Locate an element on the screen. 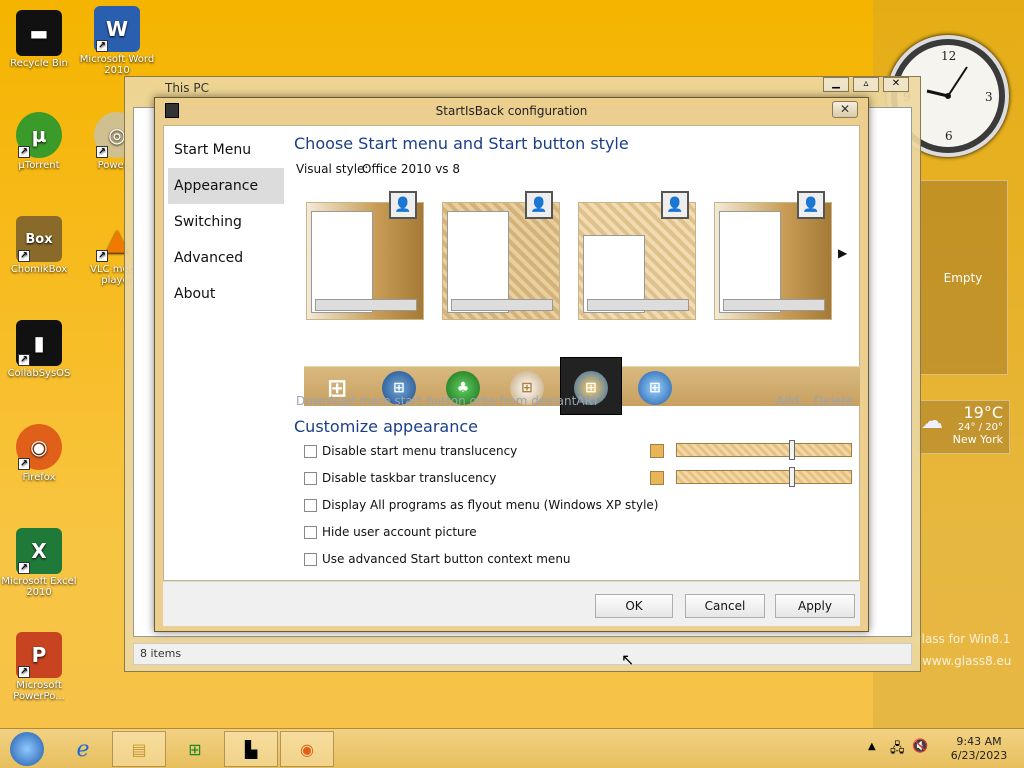 This screenshot has height=768, width=1024. desktop-icon-recycle-bin: ▬ Recycle Bin is located at coordinates (39, 39).